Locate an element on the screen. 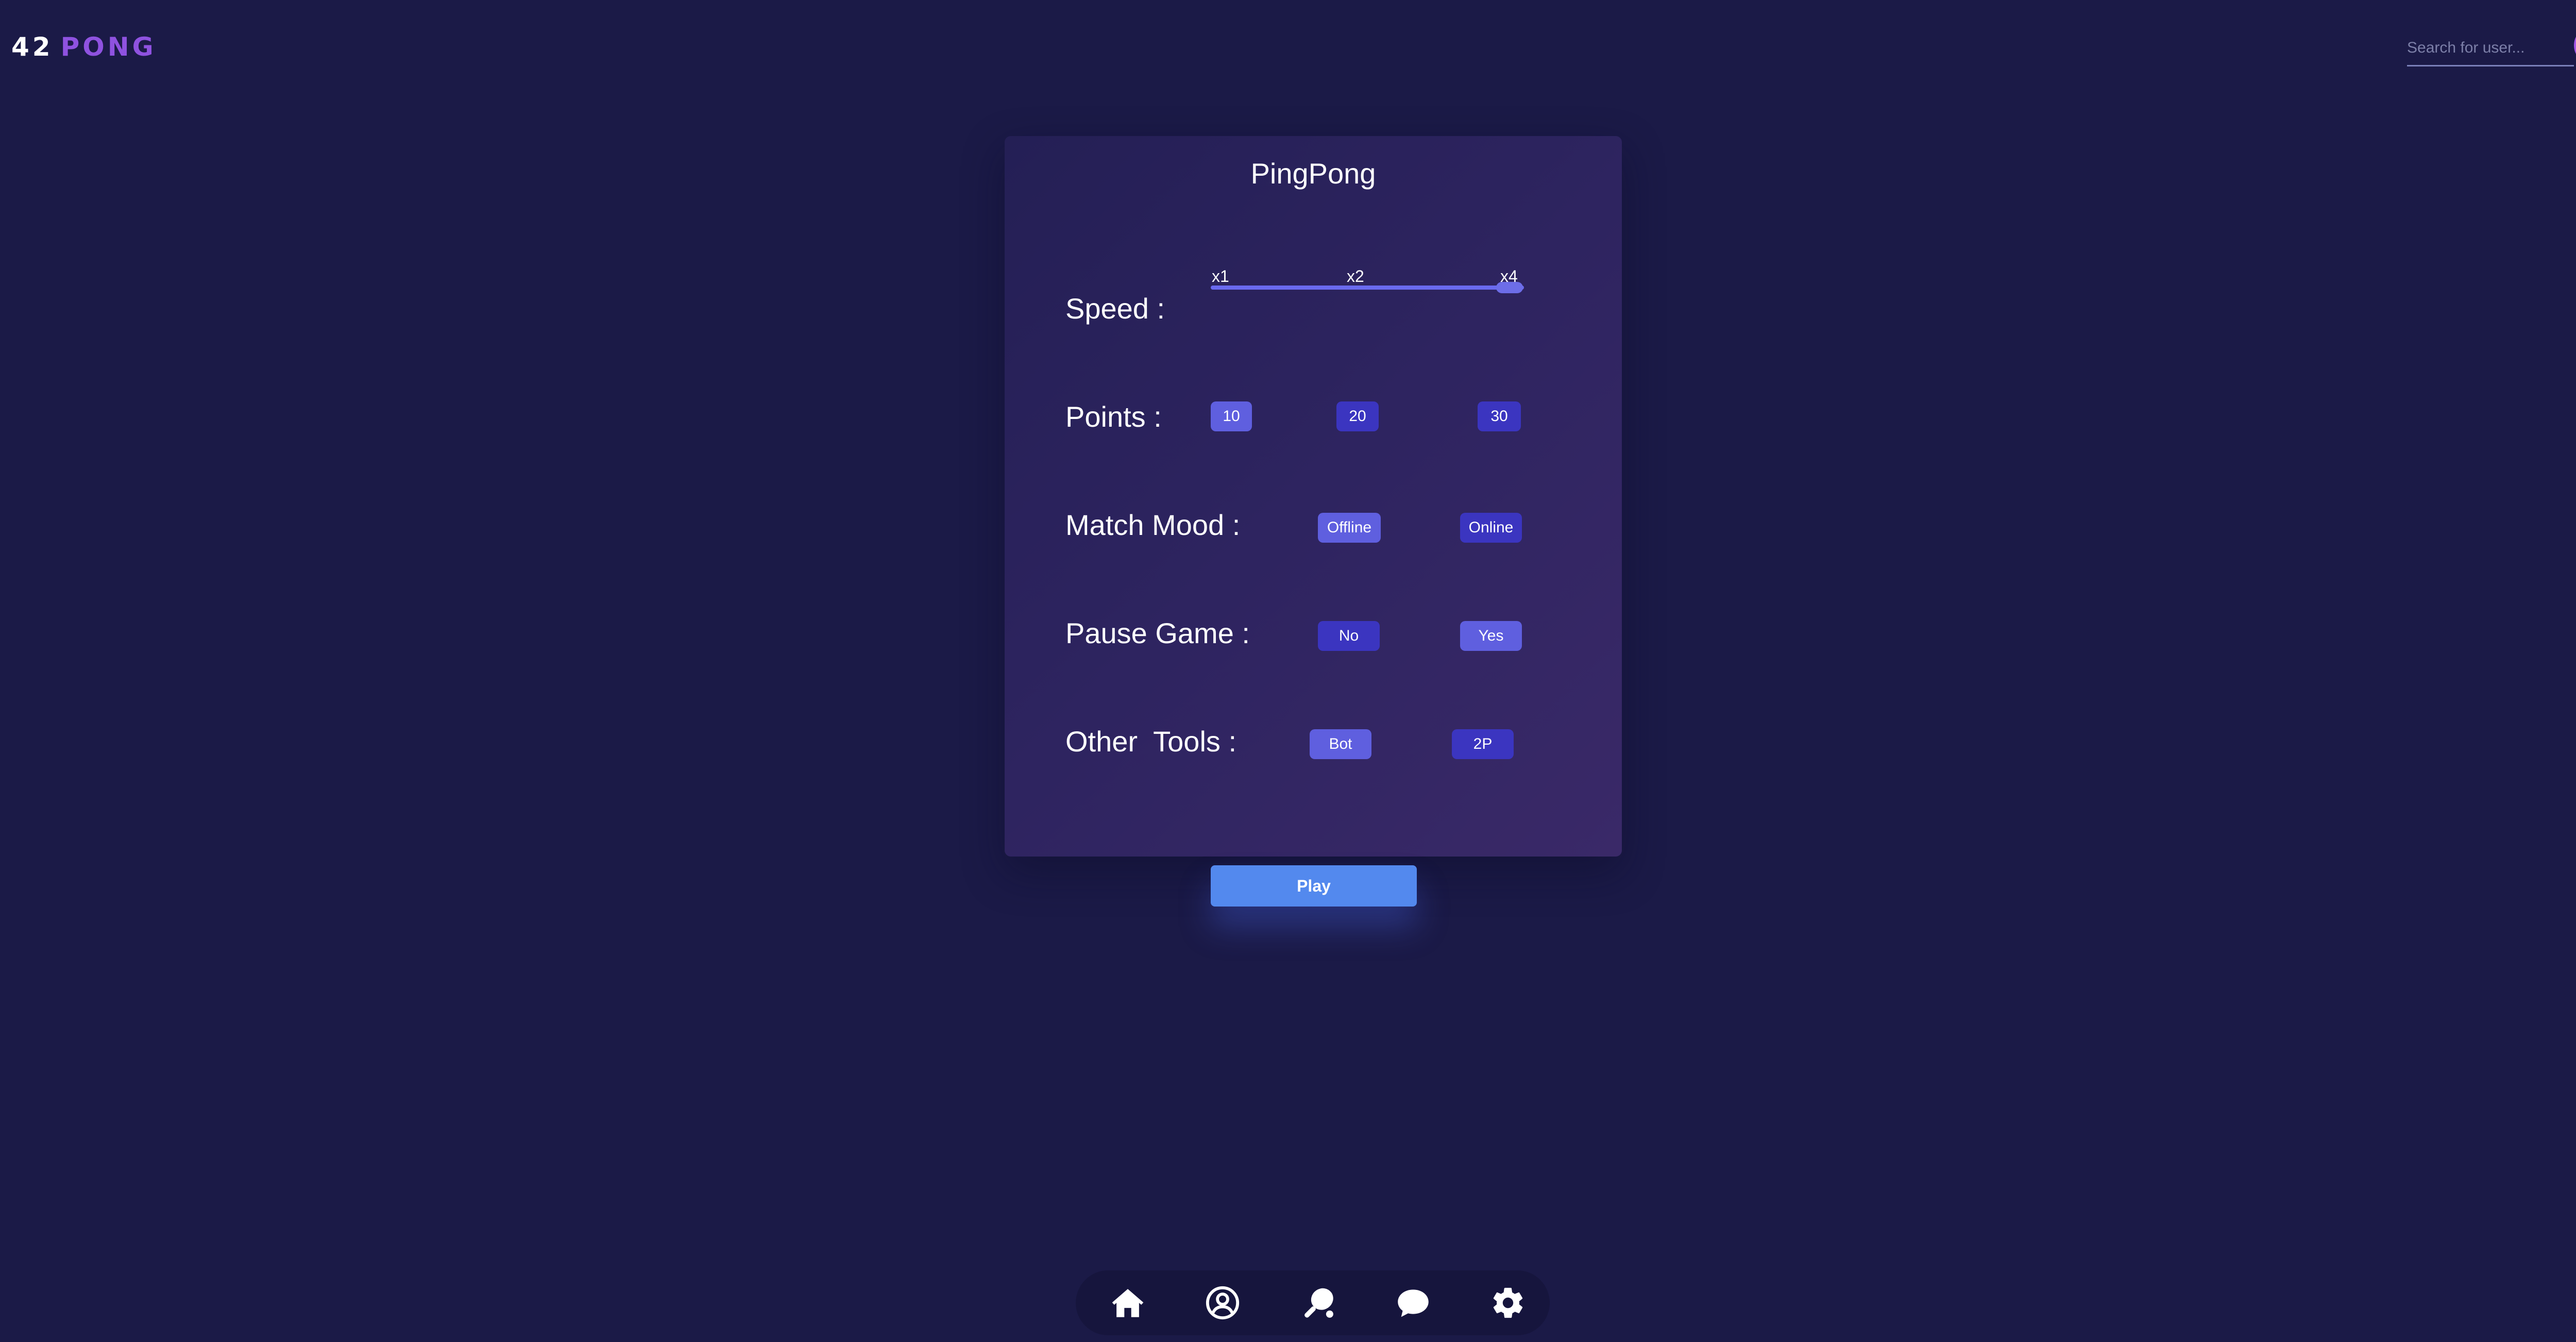 The width and height of the screenshot is (2576, 1342). settings-gear-icon is located at coordinates (1508, 1303).